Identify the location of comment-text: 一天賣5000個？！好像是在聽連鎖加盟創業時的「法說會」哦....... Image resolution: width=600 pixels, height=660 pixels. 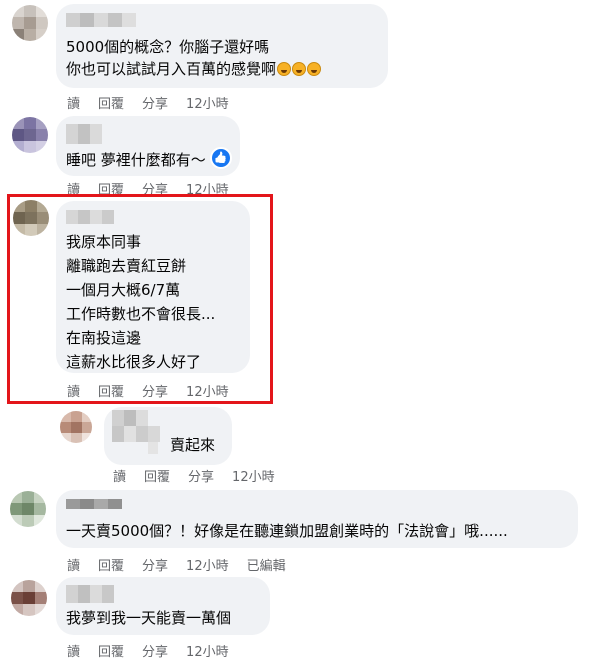
(287, 531).